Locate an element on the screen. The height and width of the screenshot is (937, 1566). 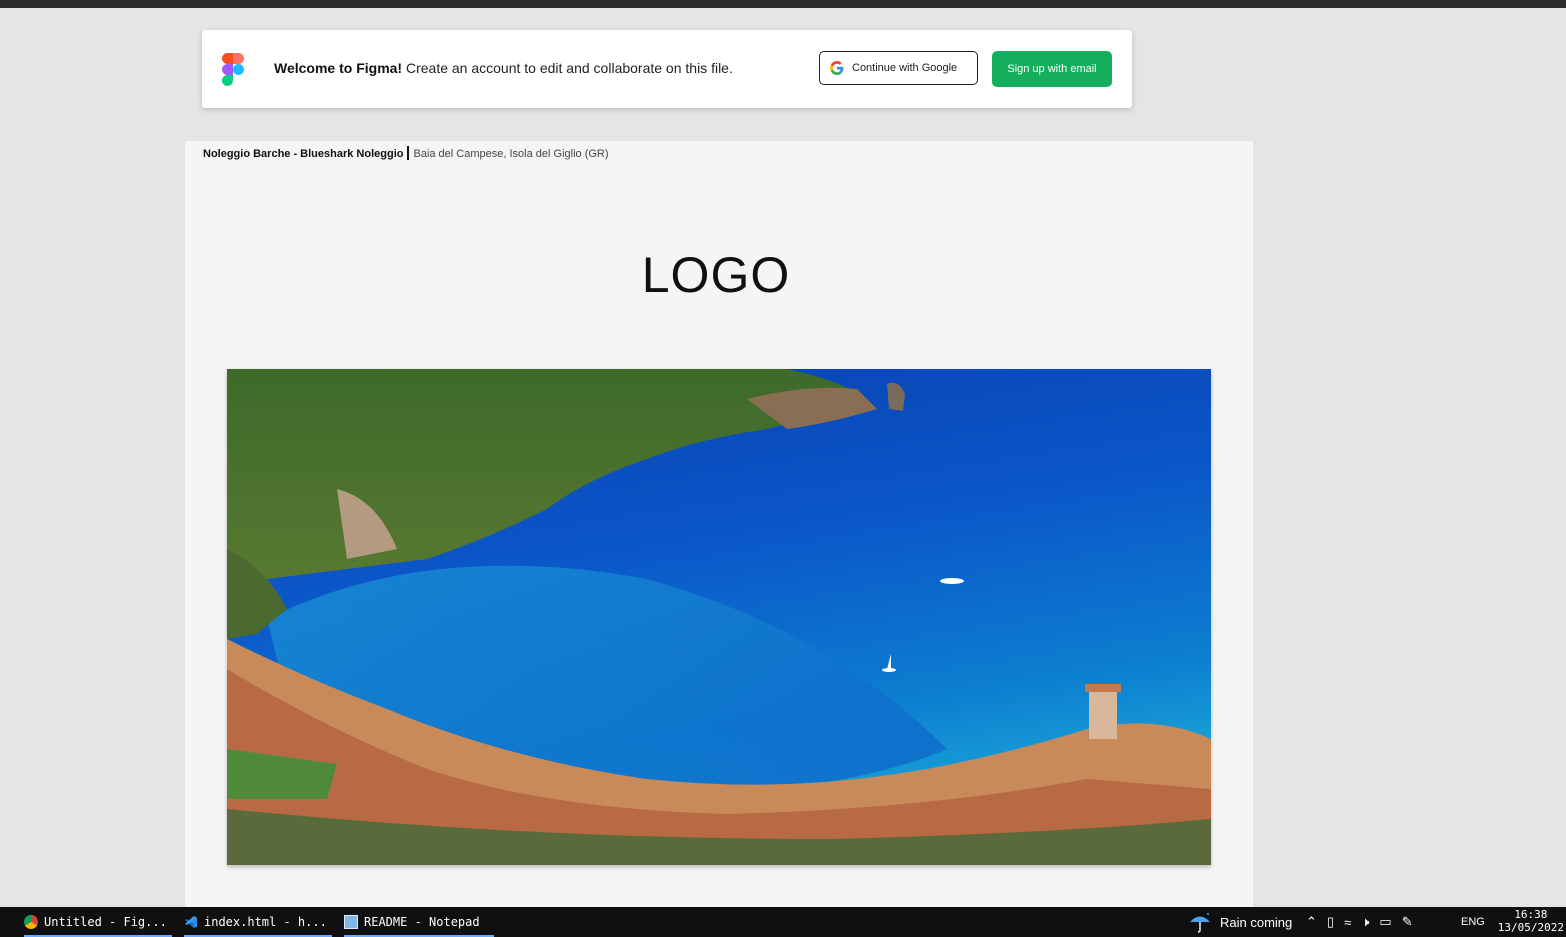
taskbar-item-label: README - Notepad is located at coordinates (422, 922).